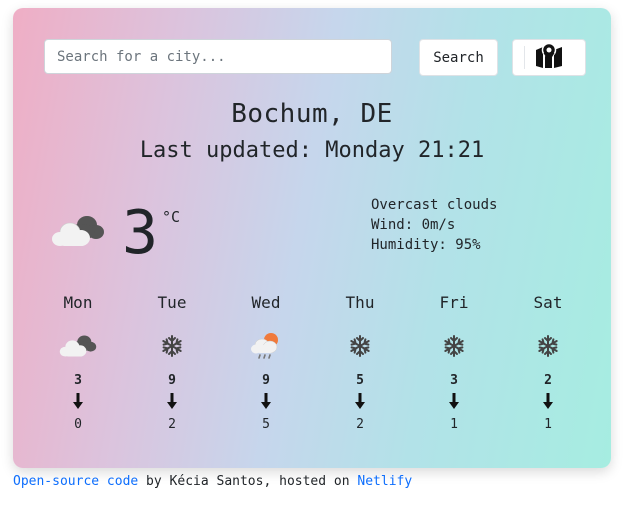  What do you see at coordinates (360, 302) in the screenshot?
I see `forecast-day-name: Thu` at bounding box center [360, 302].